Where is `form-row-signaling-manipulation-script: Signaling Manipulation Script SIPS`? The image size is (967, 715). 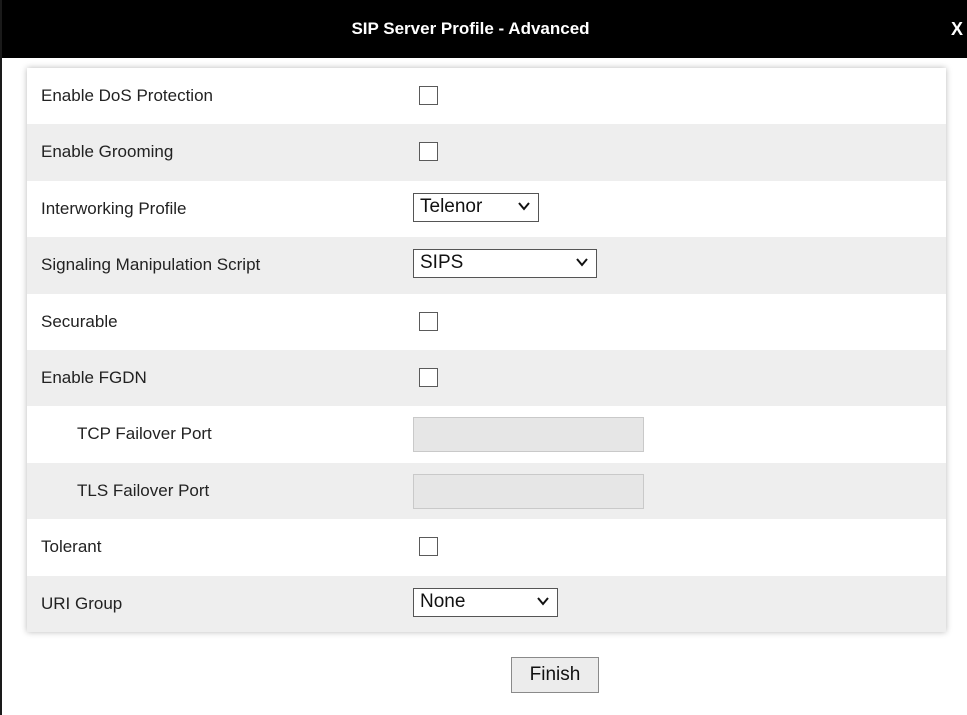
form-row-signaling-manipulation-script: Signaling Manipulation Script SIPS is located at coordinates (486, 265).